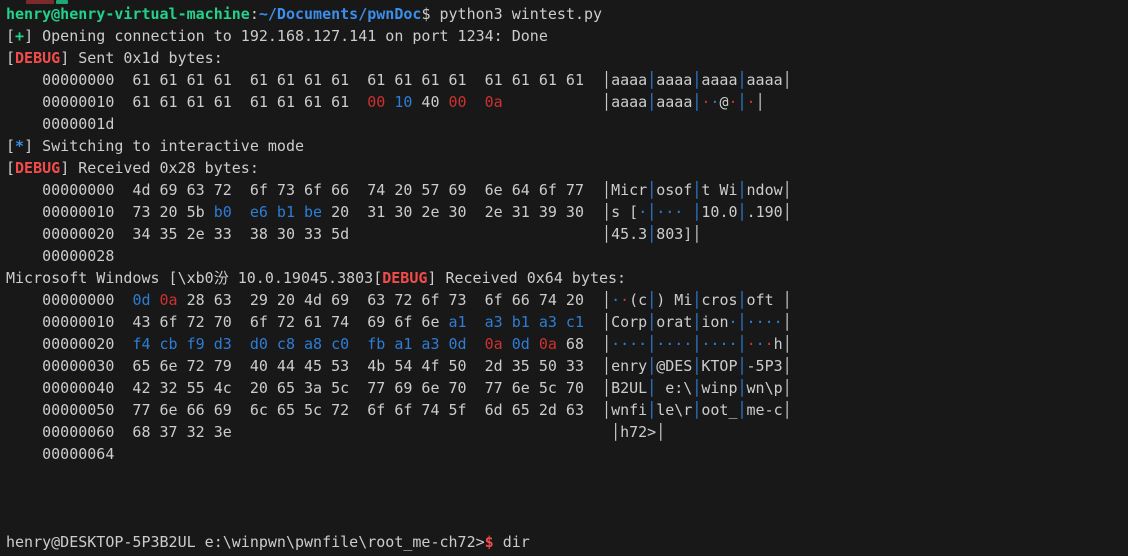 The height and width of the screenshot is (556, 1128). I want to click on terminal-line: [DEBUG] Sent 0x1d bytes:, so click(114, 58).